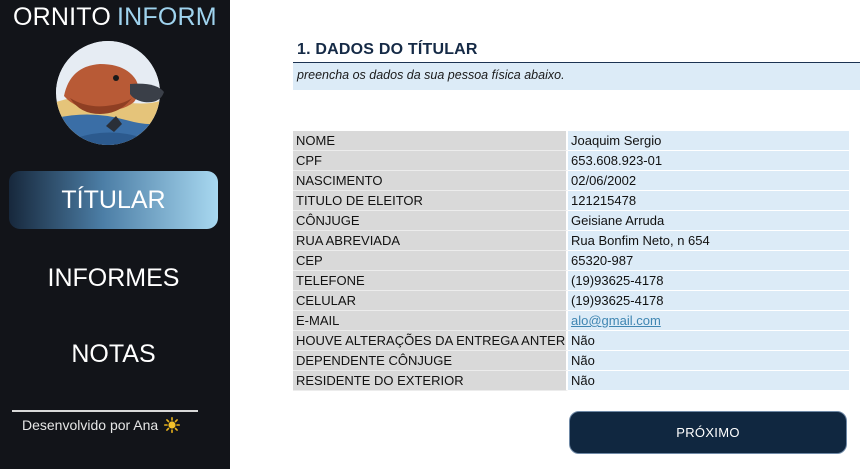  I want to click on field-value-conjuge: Geisiane Arruda, so click(708, 221).